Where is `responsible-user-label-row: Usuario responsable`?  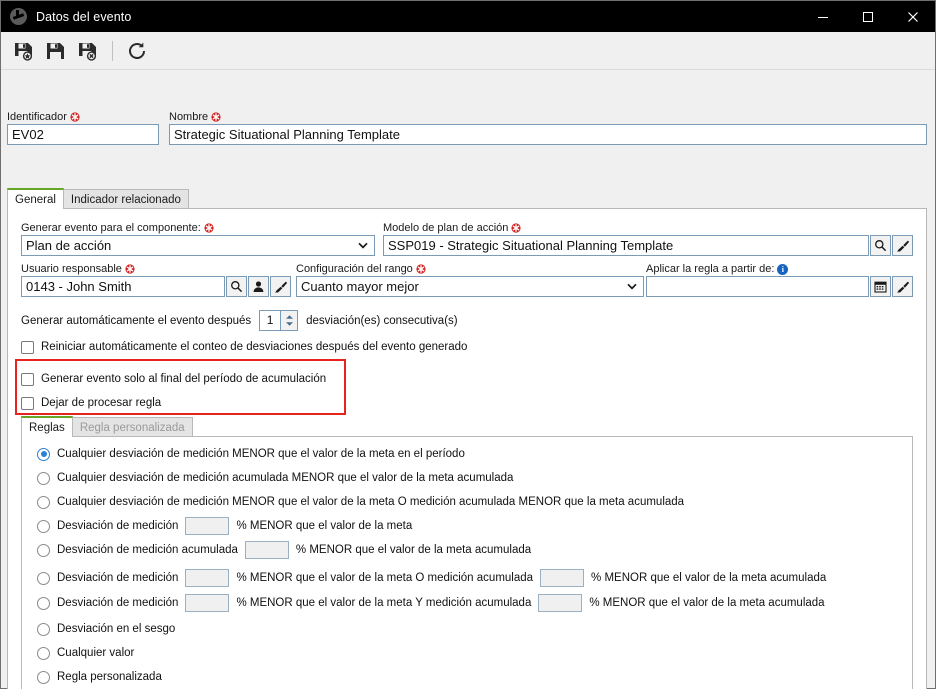 responsible-user-label-row: Usuario responsable is located at coordinates (156, 269).